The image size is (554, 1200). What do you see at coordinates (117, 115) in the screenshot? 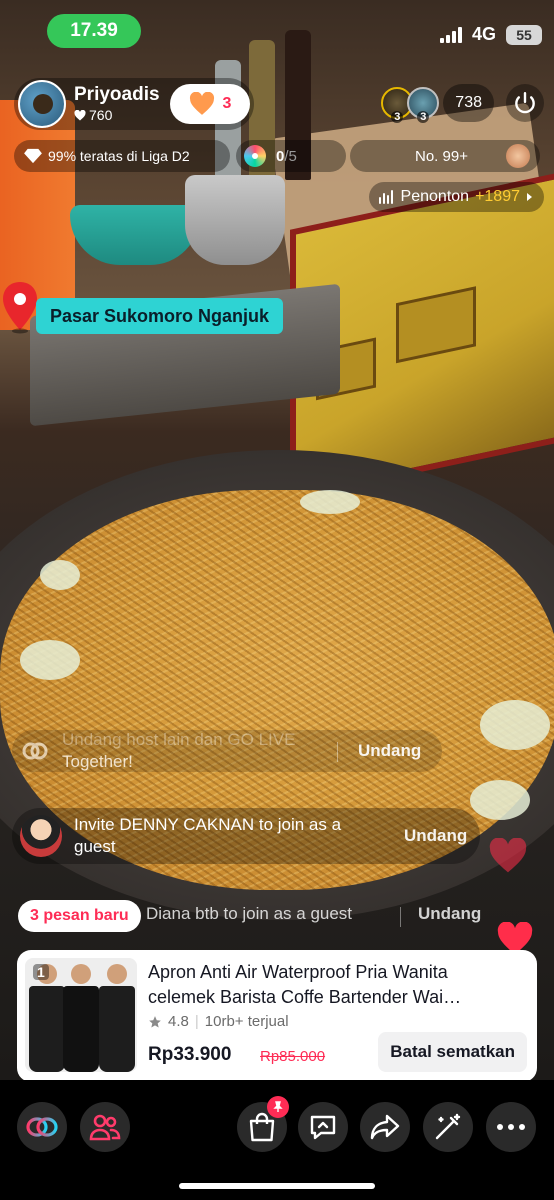
I see `host-likes: 760` at bounding box center [117, 115].